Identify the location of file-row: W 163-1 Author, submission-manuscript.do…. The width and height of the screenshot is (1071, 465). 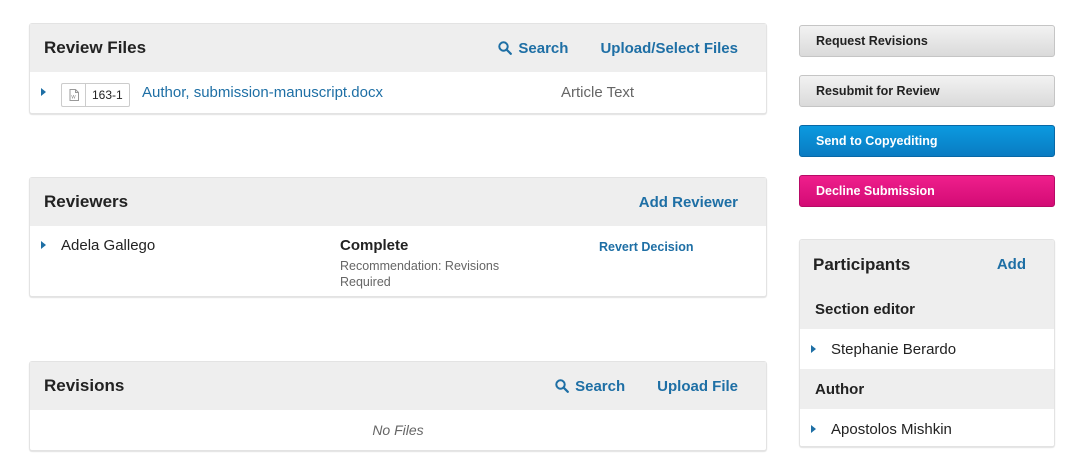
(398, 93).